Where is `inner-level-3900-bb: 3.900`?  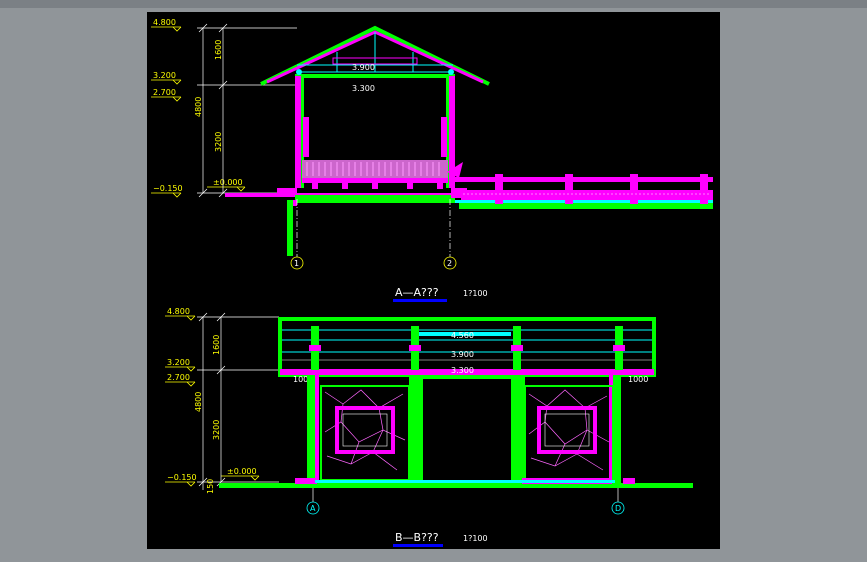 inner-level-3900-bb: 3.900 is located at coordinates (462, 354).